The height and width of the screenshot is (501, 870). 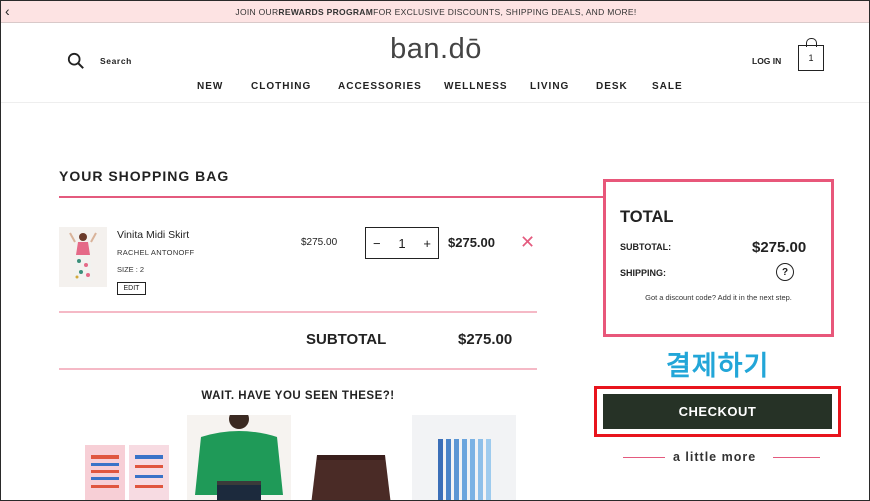 What do you see at coordinates (785, 272) in the screenshot?
I see `question-circle-icon: ?` at bounding box center [785, 272].